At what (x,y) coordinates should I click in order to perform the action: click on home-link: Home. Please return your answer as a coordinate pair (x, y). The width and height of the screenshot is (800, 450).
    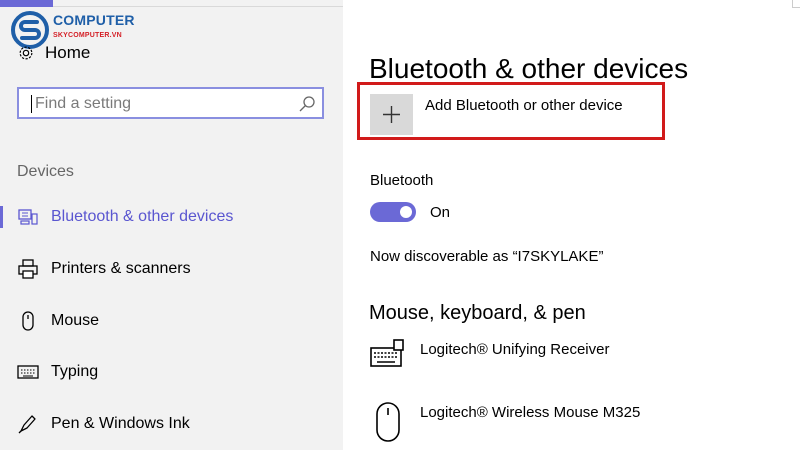
    Looking at the image, I should click on (53, 53).